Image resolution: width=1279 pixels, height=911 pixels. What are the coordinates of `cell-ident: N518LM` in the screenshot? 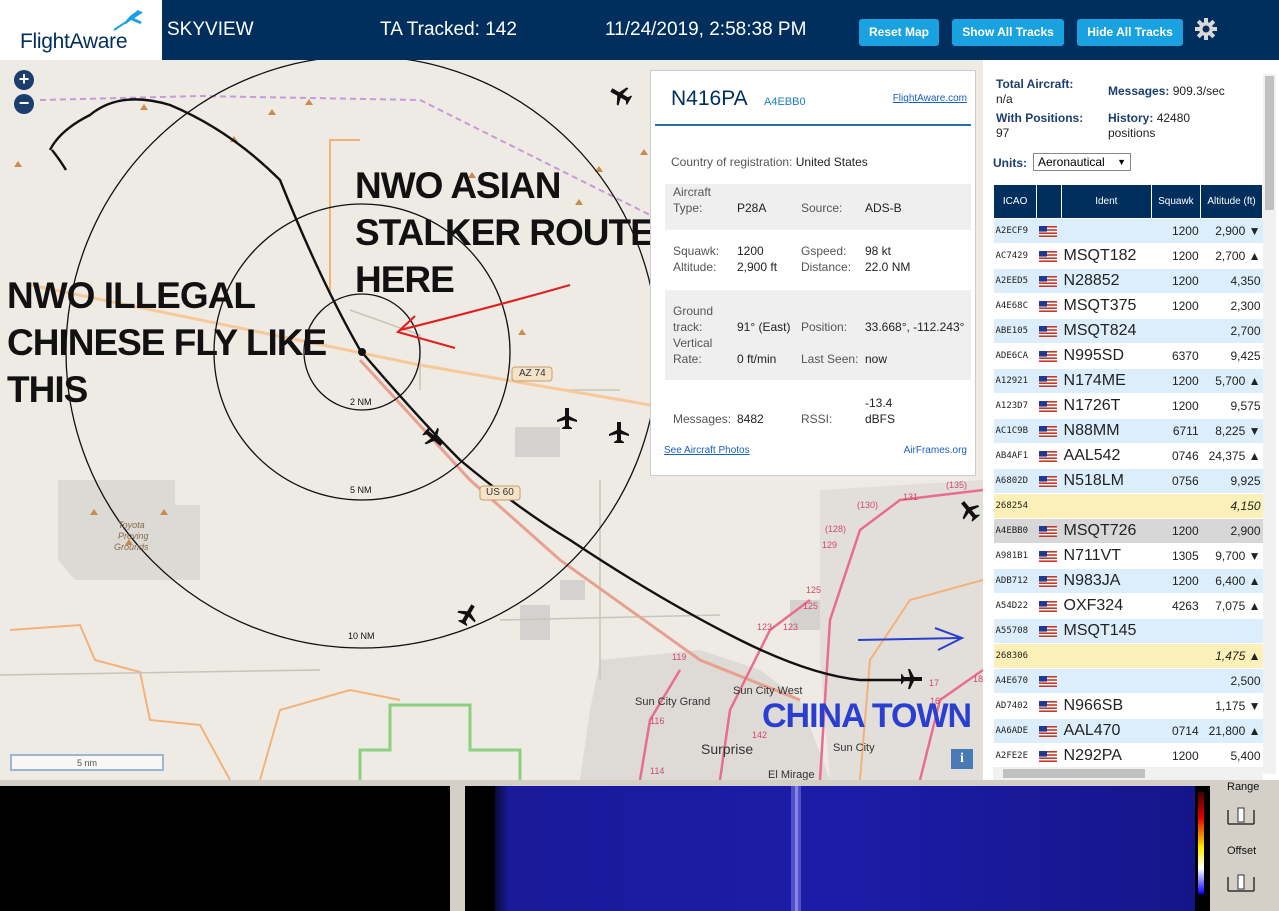 It's located at (1106, 481).